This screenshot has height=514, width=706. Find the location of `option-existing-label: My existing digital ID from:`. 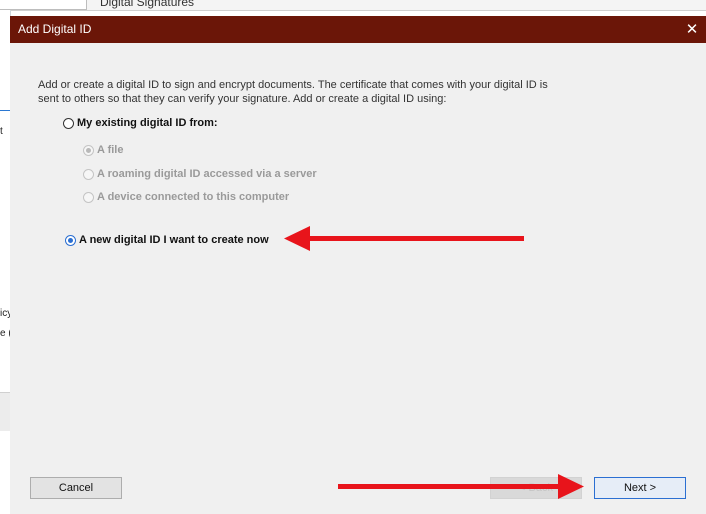

option-existing-label: My existing digital ID from: is located at coordinates (147, 123).